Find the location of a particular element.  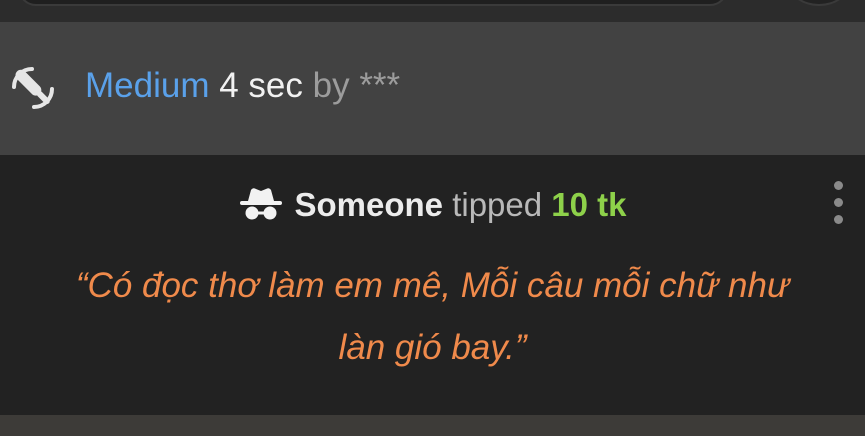

more-vertical-icon is located at coordinates (837, 203).